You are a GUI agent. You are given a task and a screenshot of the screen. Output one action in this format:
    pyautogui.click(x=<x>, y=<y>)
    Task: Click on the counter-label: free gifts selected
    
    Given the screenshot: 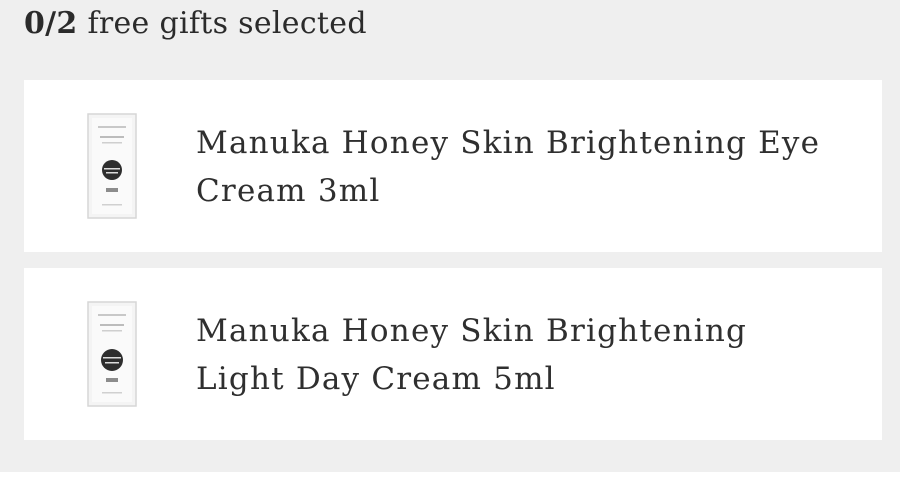 What is the action you would take?
    pyautogui.click(x=227, y=23)
    